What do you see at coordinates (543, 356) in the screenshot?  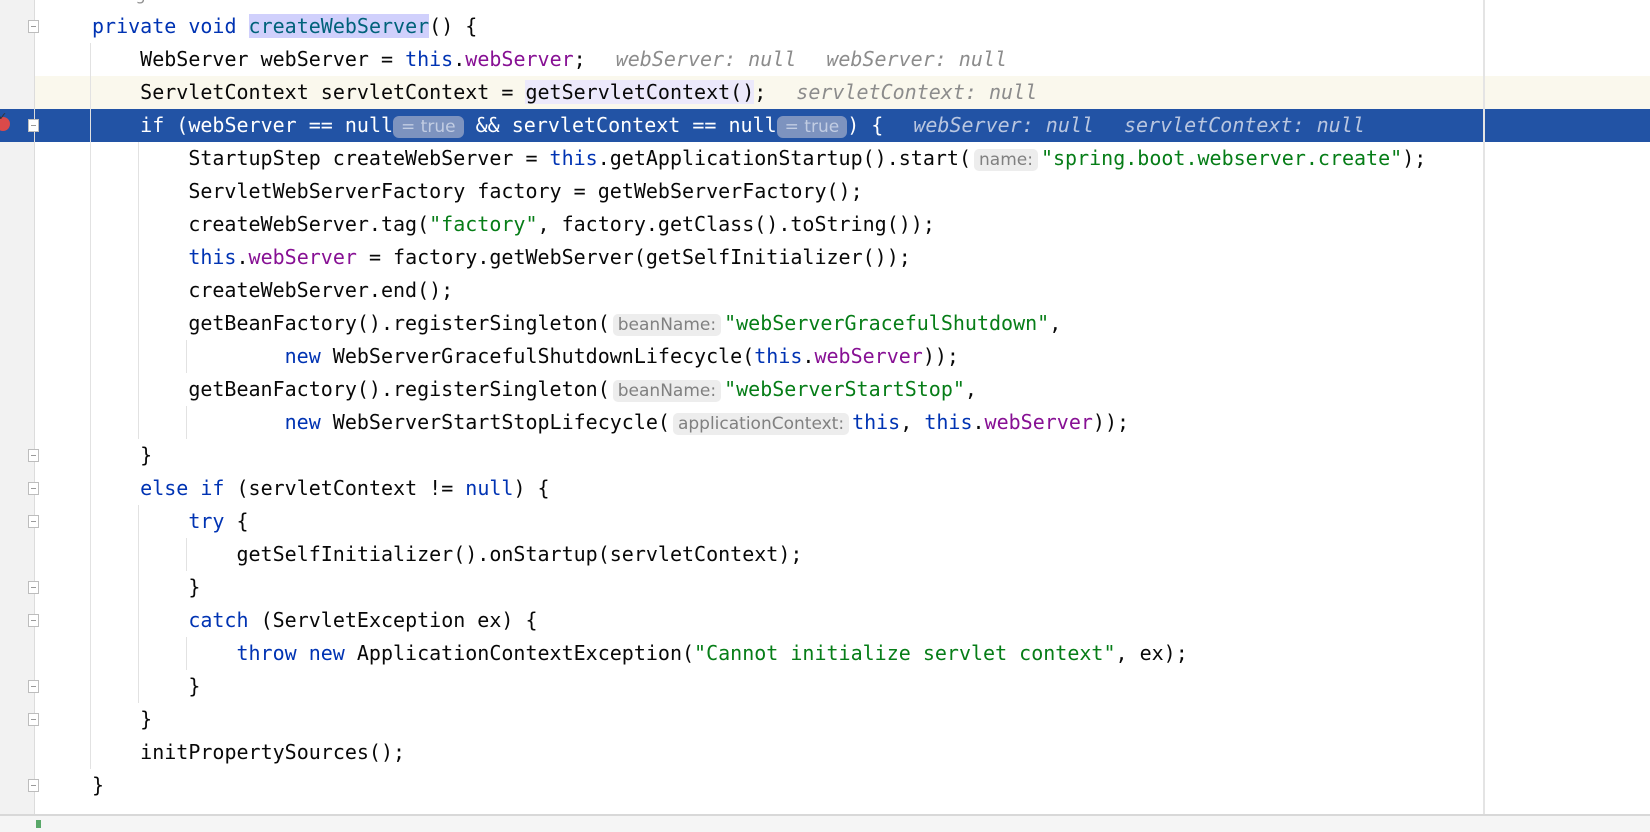 I see `code-text: WebServerGracefulShutdownLifecycle(` at bounding box center [543, 356].